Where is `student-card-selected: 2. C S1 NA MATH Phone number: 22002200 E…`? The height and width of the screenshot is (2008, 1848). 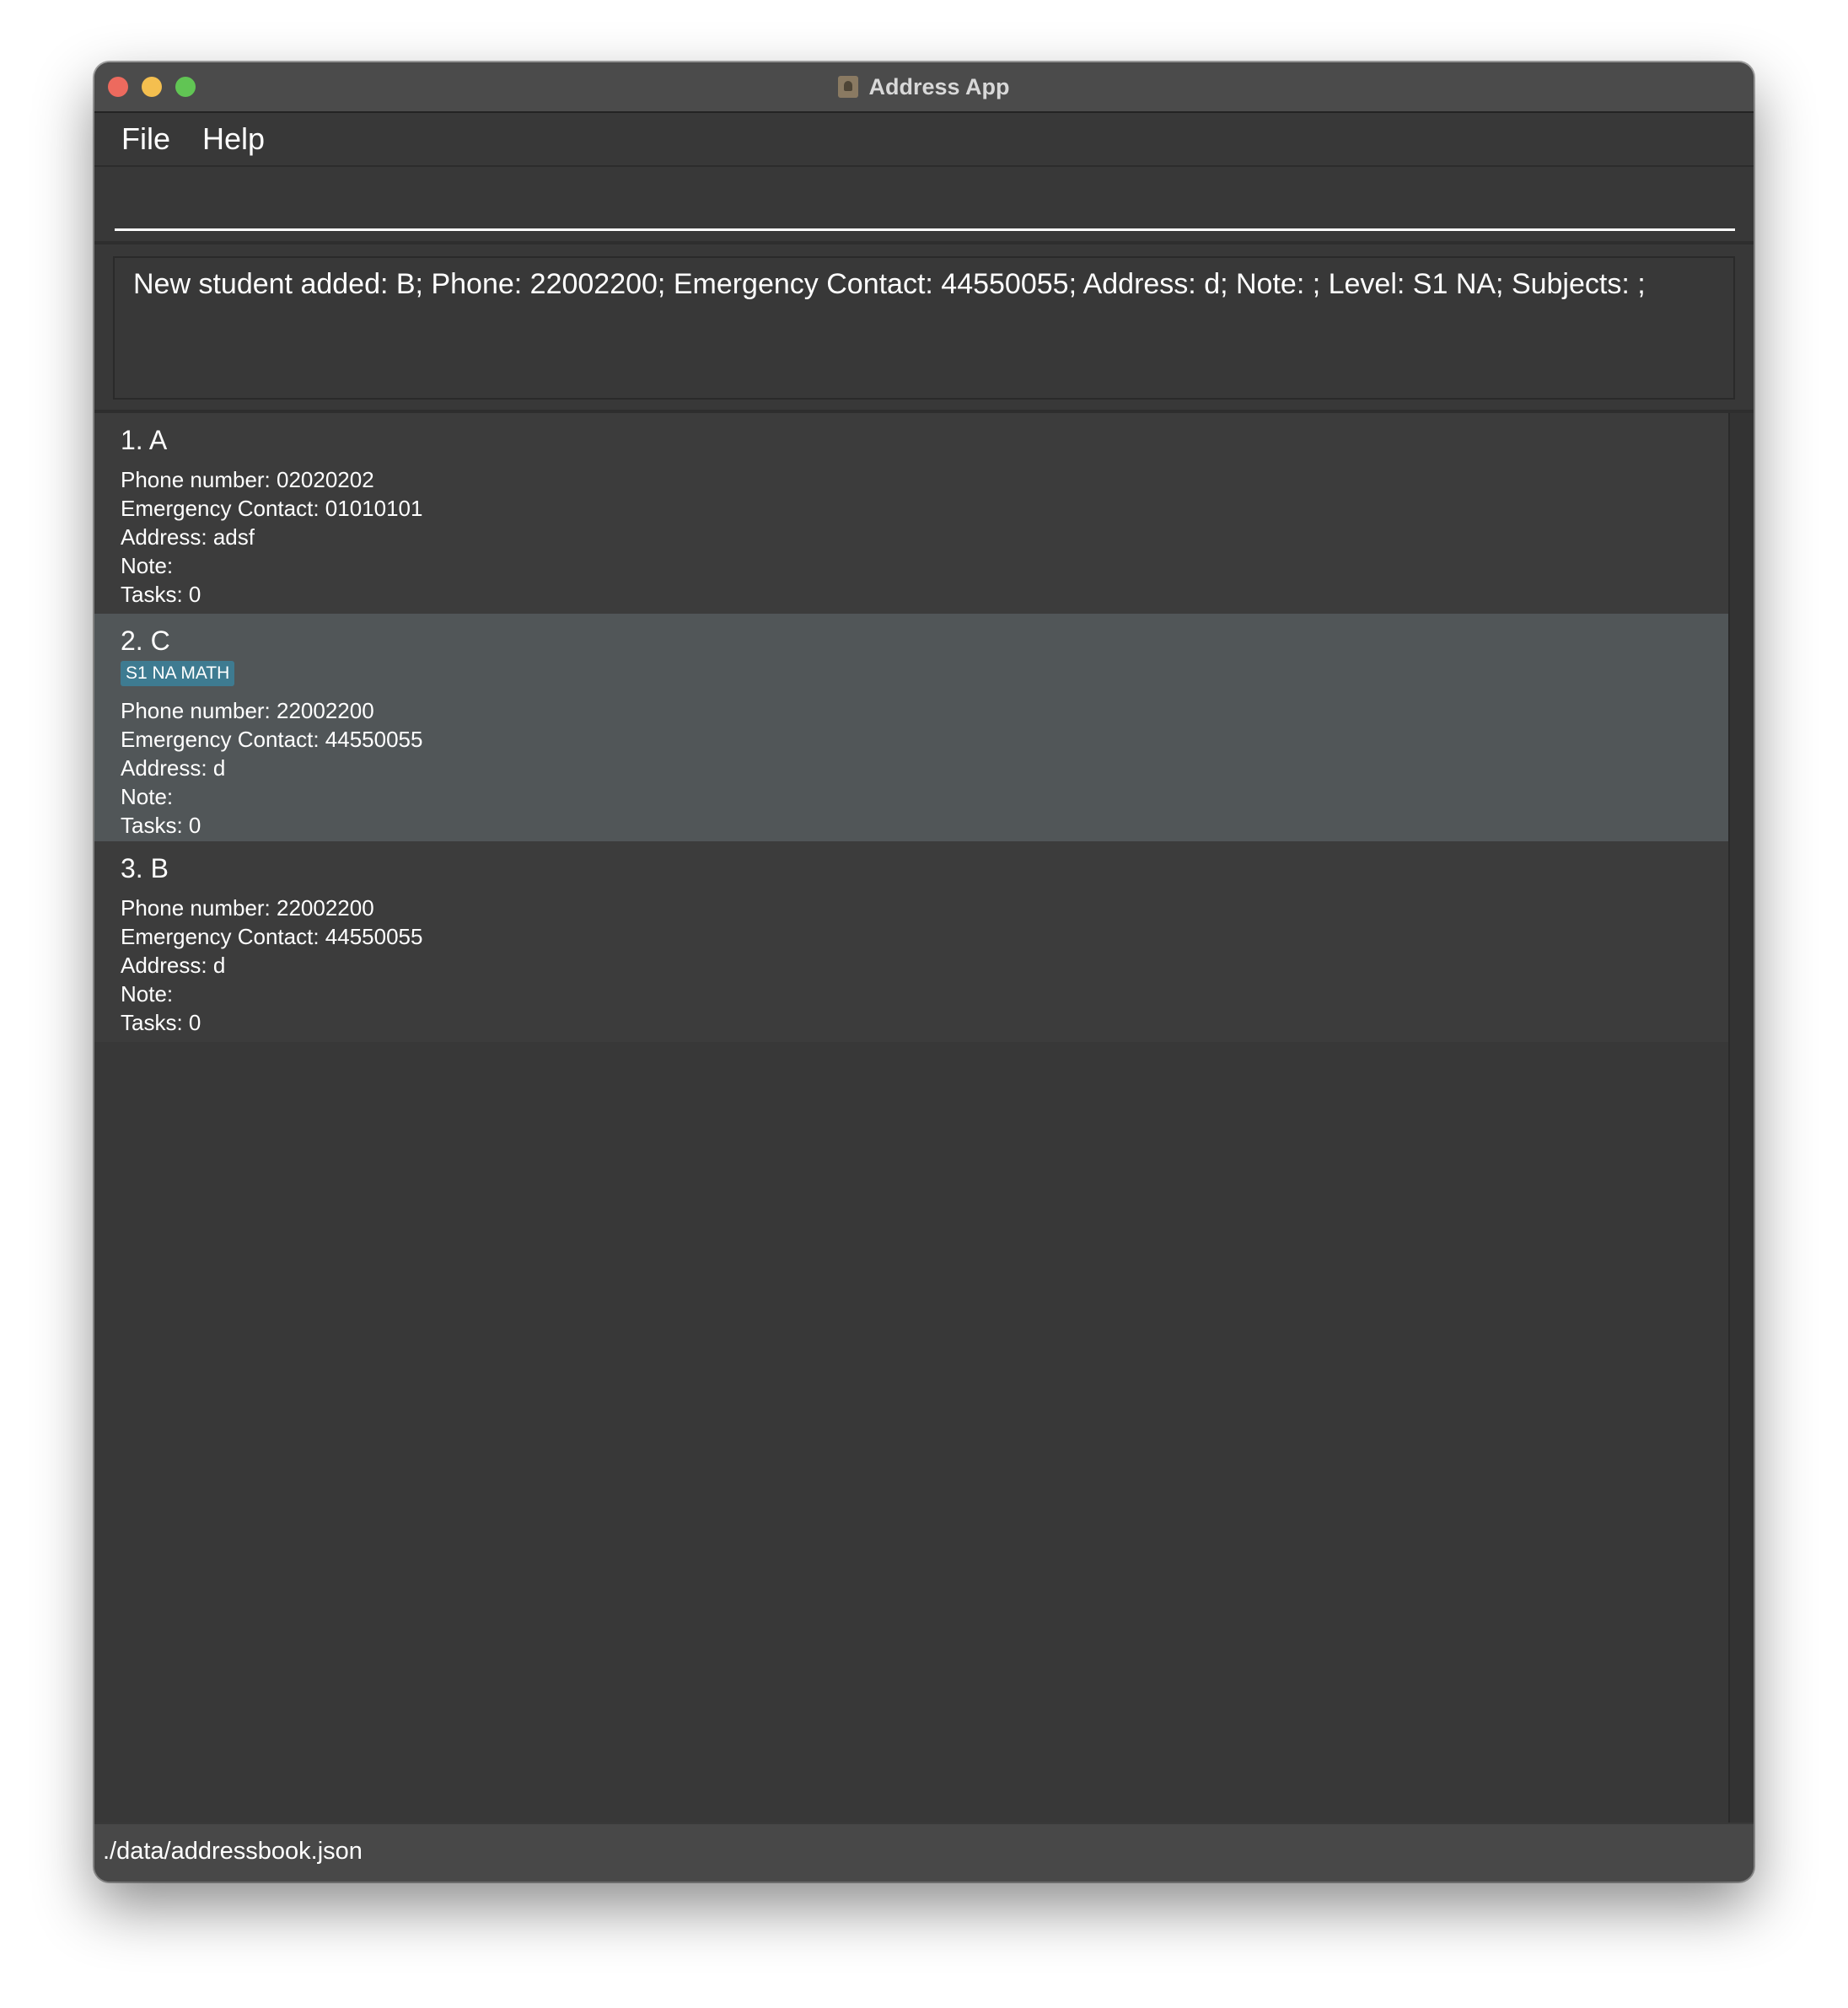 student-card-selected: 2. C S1 NA MATH Phone number: 22002200 E… is located at coordinates (911, 728).